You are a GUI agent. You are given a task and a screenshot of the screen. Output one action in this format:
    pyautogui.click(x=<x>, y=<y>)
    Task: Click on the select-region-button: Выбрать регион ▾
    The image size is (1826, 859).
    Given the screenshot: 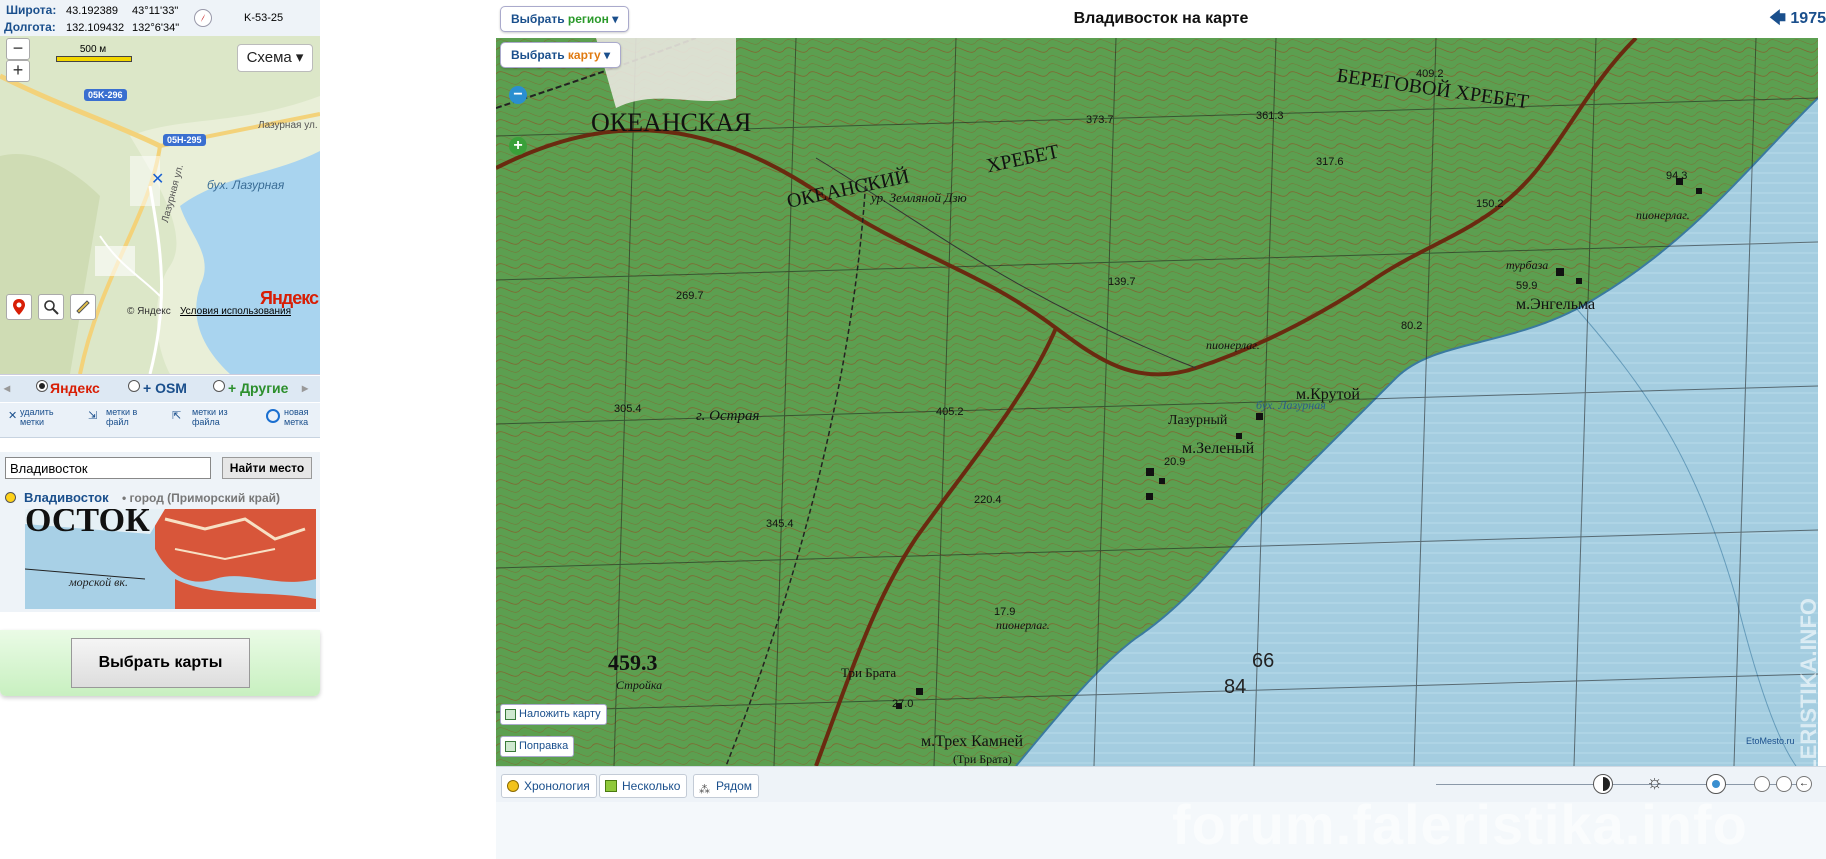 What is the action you would take?
    pyautogui.click(x=565, y=19)
    